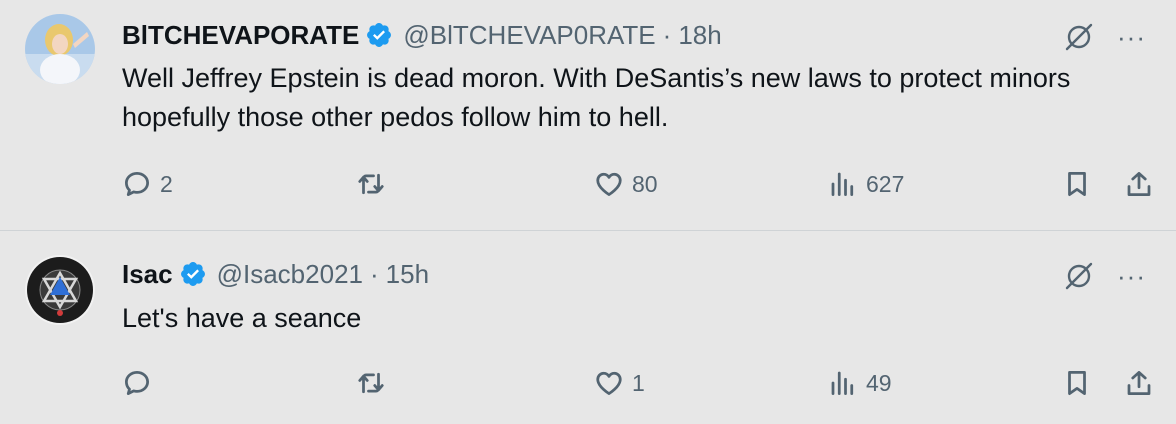  I want to click on display-name: Isac, so click(147, 274).